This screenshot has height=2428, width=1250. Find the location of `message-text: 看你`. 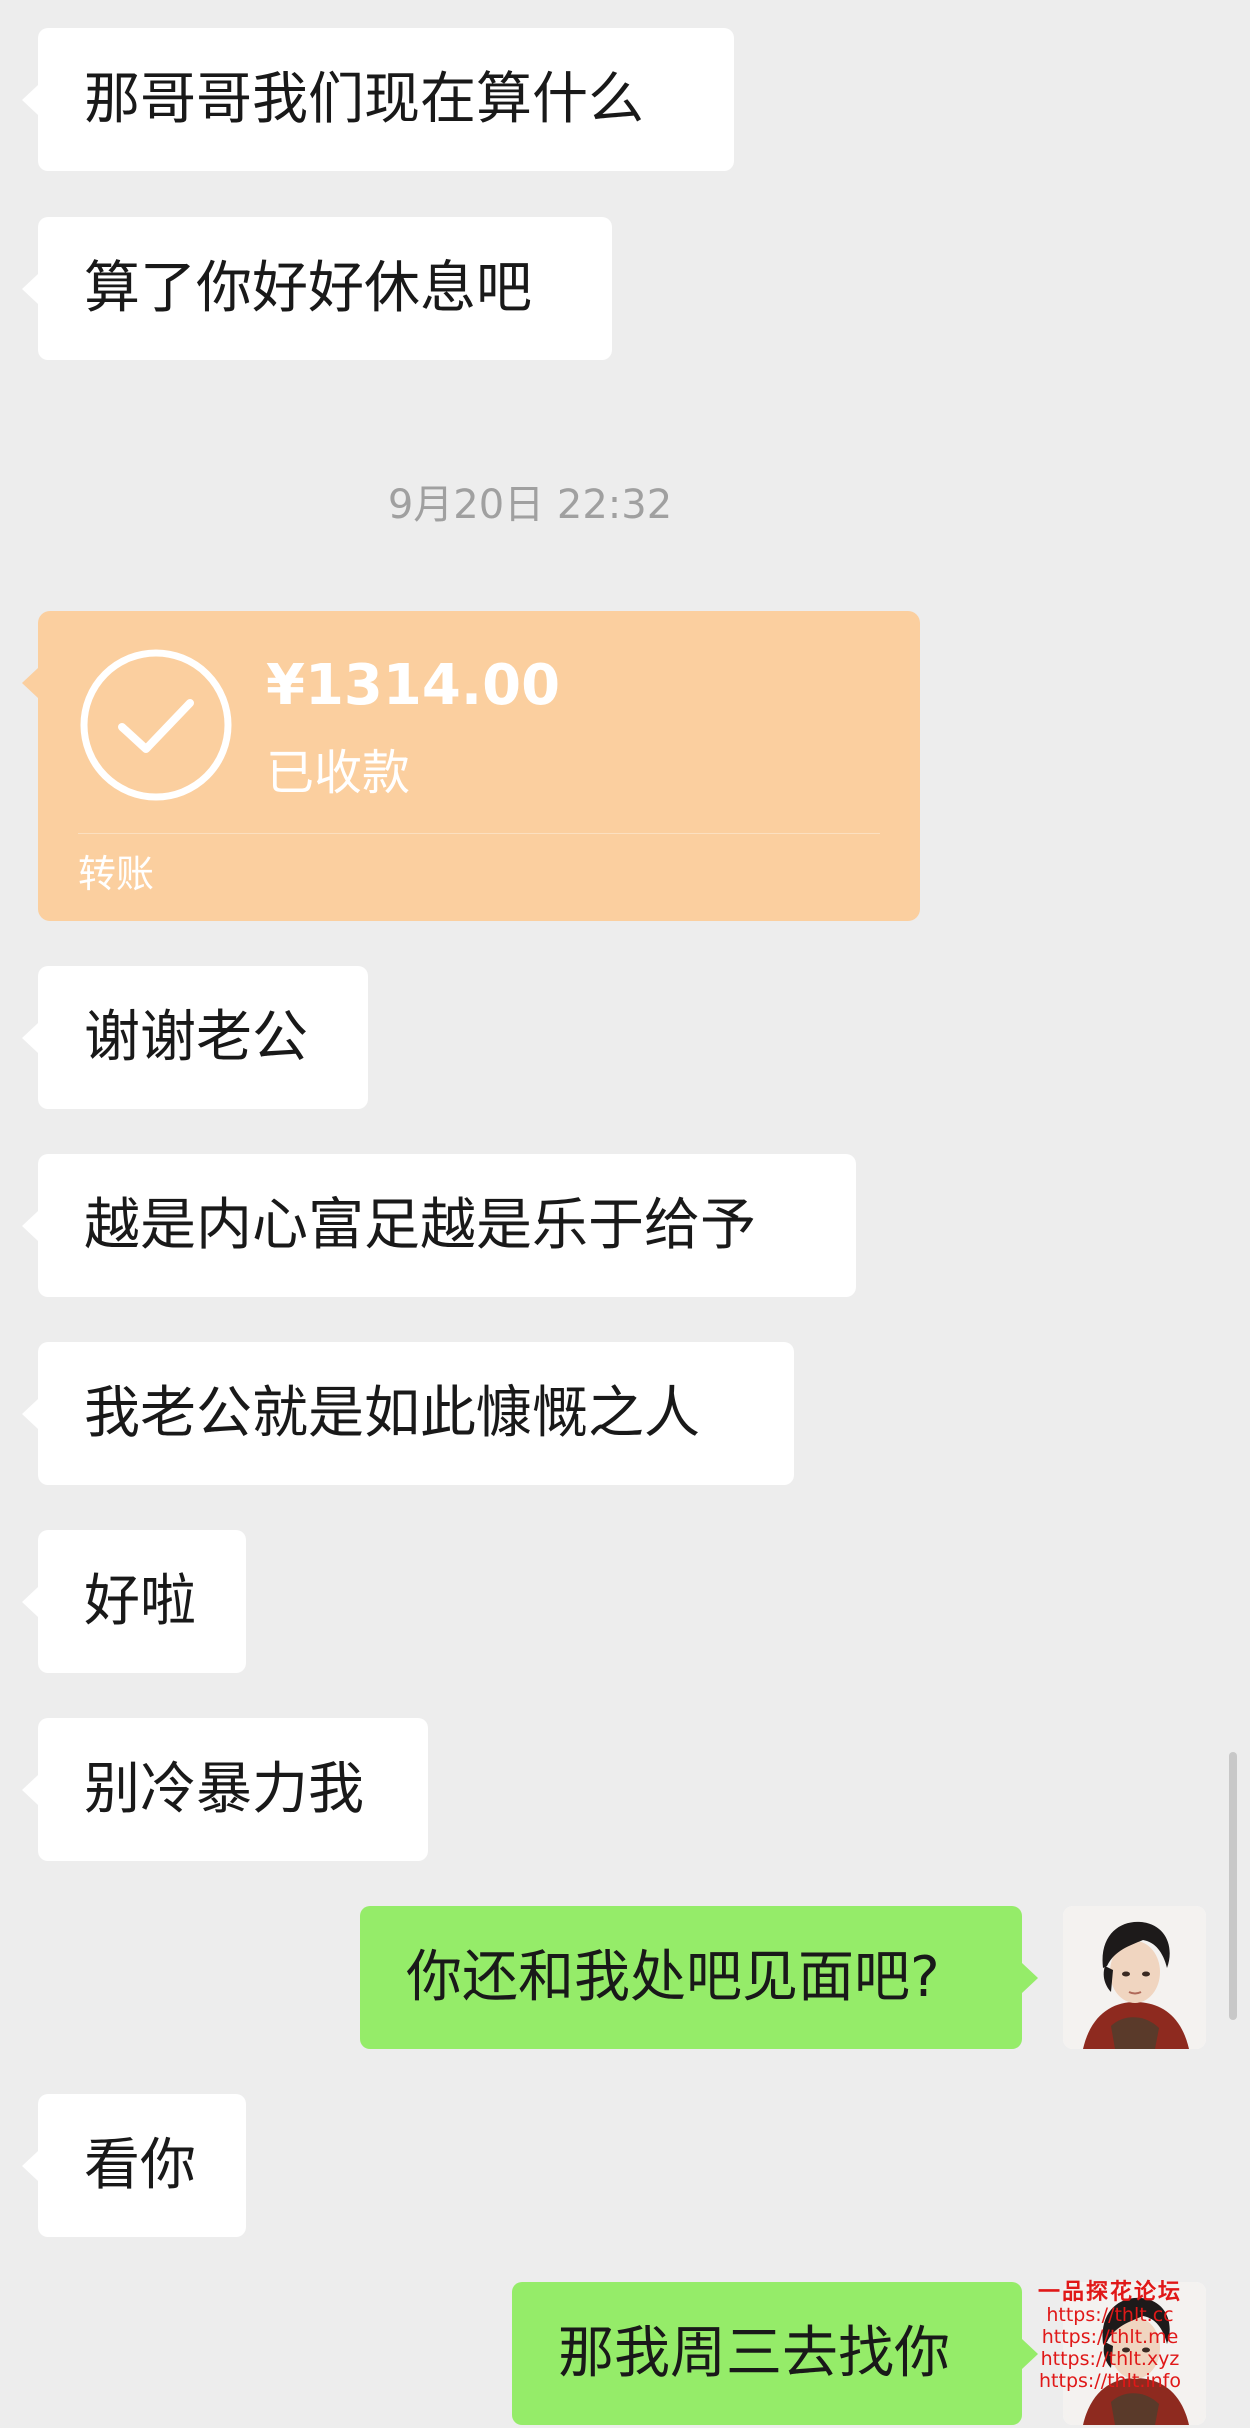

message-text: 看你 is located at coordinates (140, 2165).